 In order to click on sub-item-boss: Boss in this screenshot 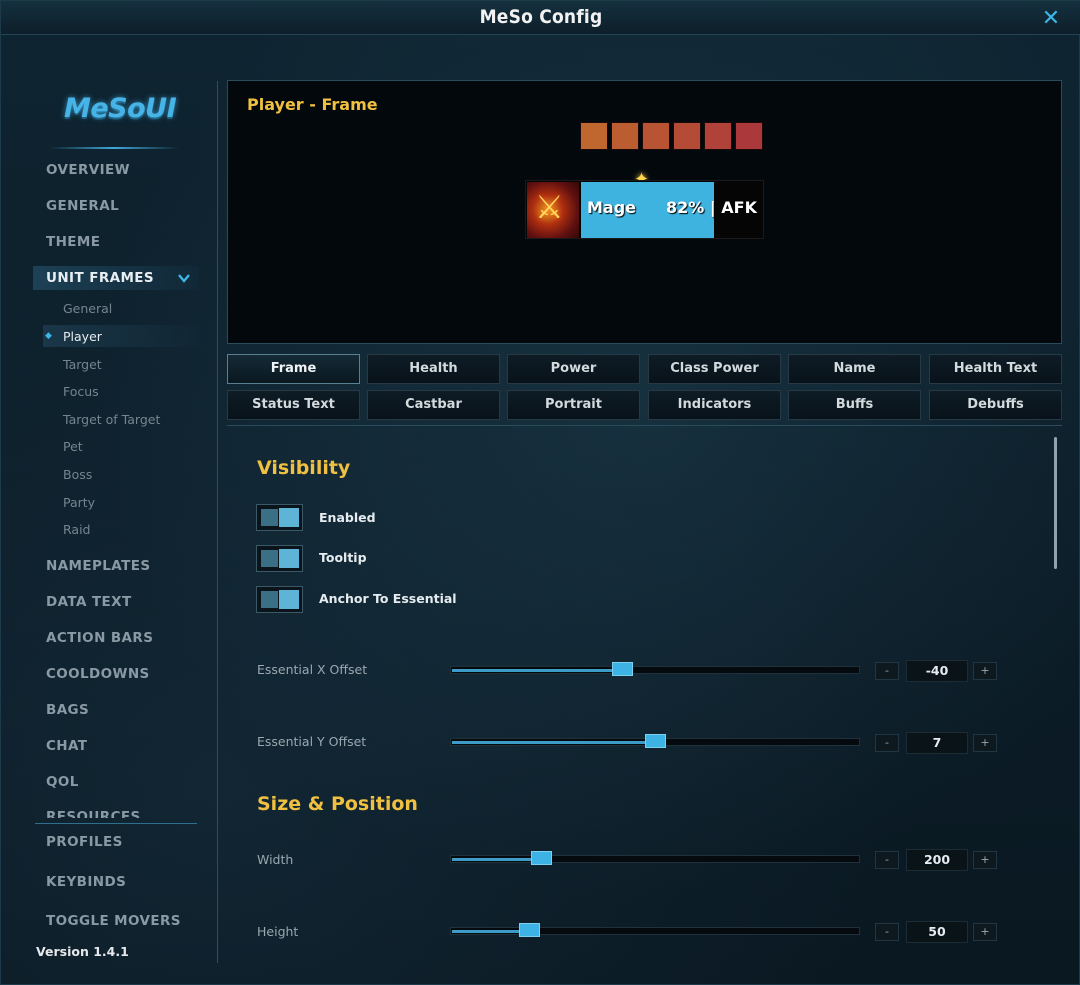, I will do `click(77, 474)`.